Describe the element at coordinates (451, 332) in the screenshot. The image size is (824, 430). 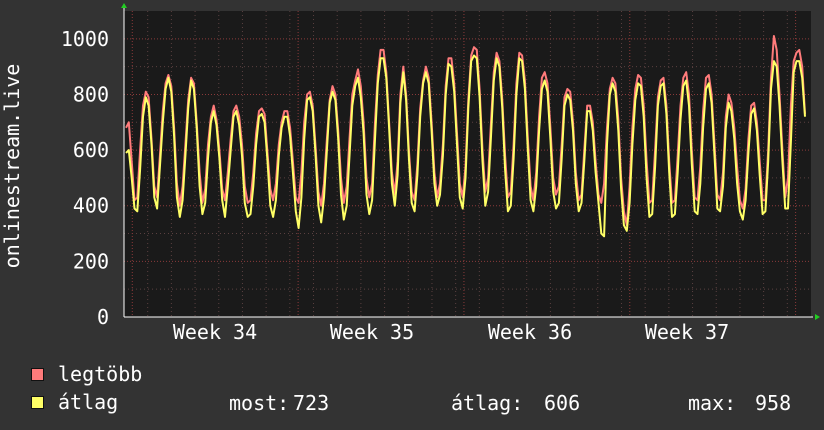
I see `x-tick-labels: Week 34 Week 35 Week 36 Week 37` at that location.